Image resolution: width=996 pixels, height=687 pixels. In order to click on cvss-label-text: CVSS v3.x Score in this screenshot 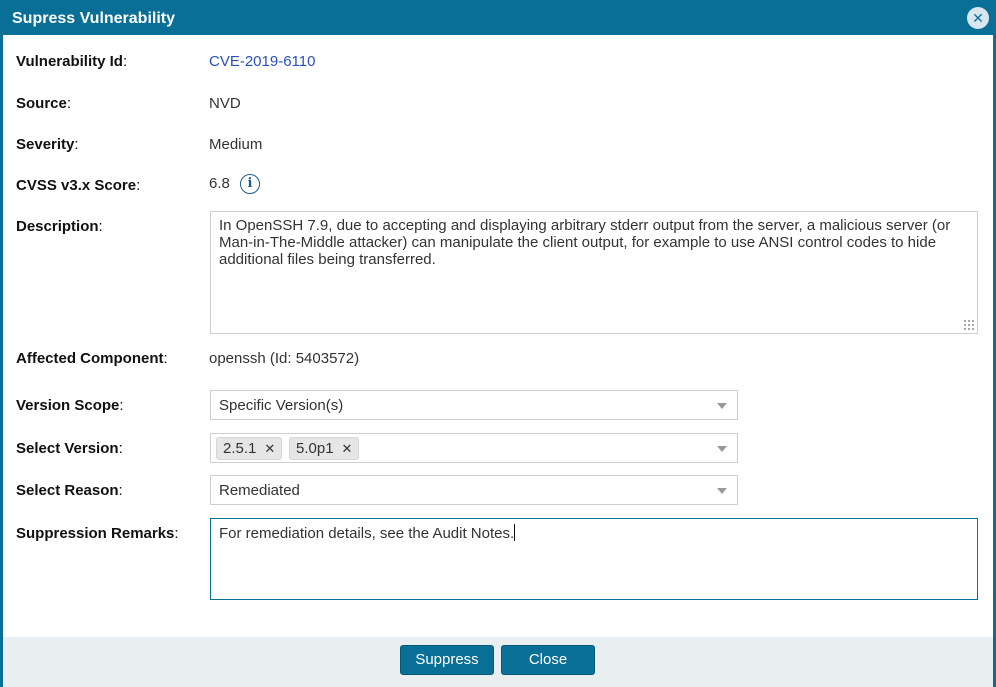, I will do `click(76, 185)`.